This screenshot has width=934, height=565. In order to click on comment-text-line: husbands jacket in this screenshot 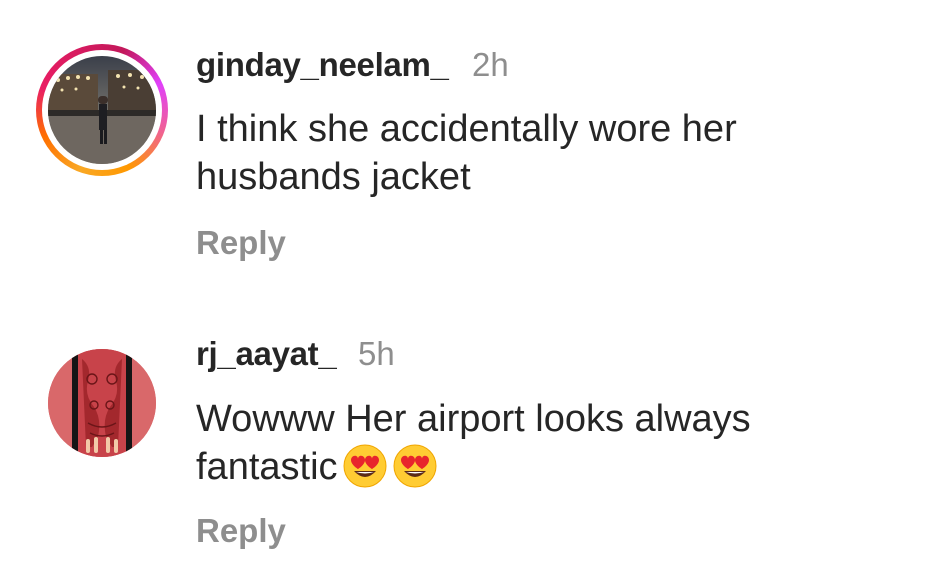, I will do `click(333, 177)`.